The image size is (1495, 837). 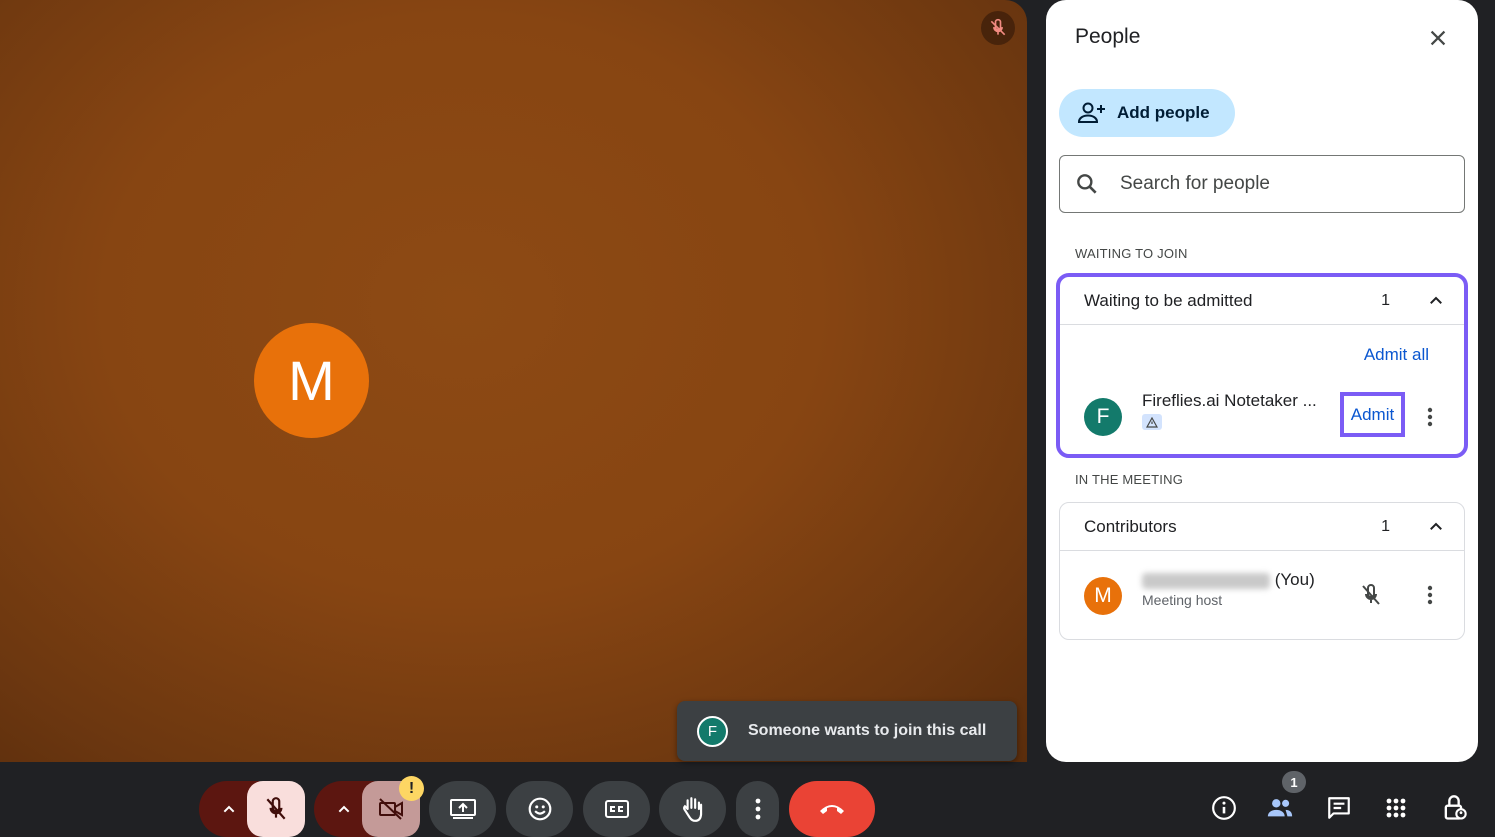 I want to click on avatar: M, so click(x=1103, y=596).